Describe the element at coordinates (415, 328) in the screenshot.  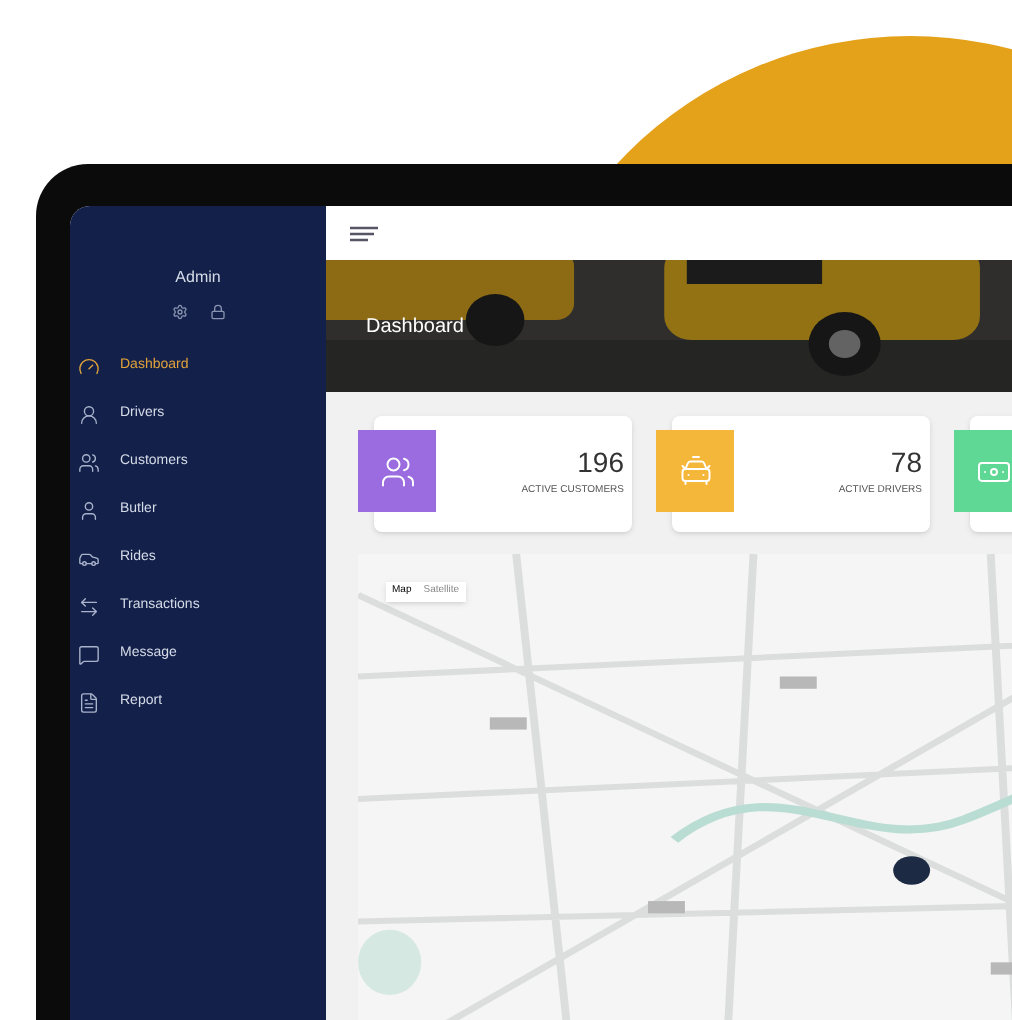
I see `page-title: Dashboard` at that location.